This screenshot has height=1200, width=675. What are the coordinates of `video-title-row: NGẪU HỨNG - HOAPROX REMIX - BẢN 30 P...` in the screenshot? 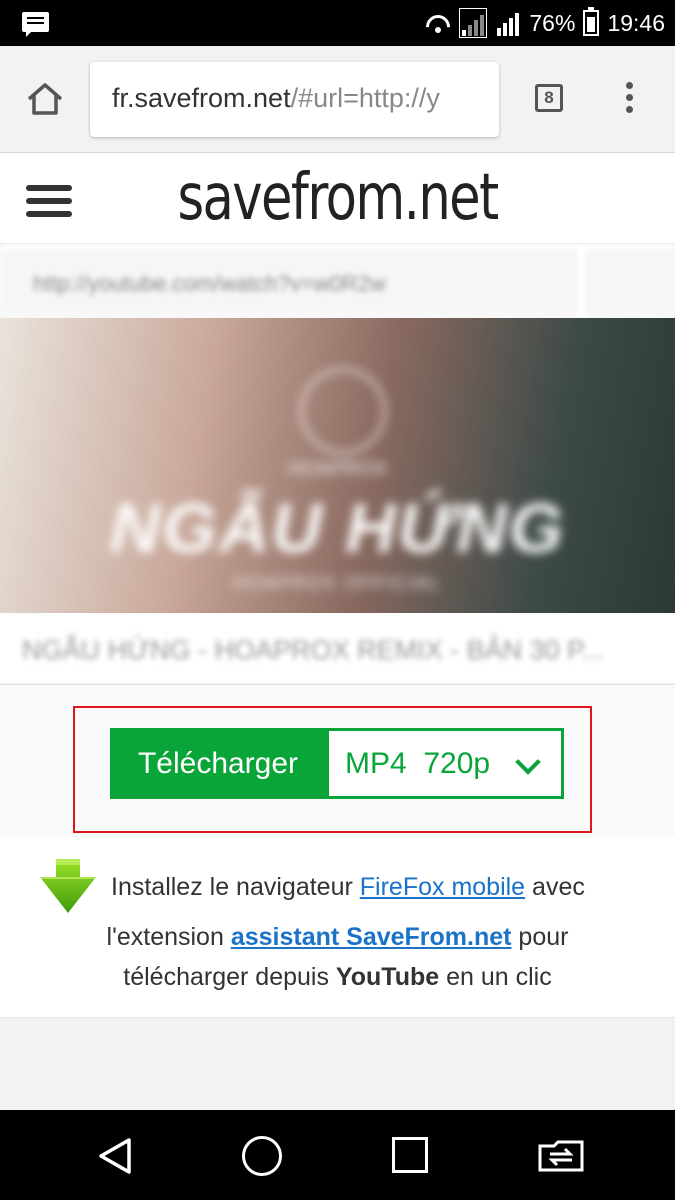 It's located at (337, 648).